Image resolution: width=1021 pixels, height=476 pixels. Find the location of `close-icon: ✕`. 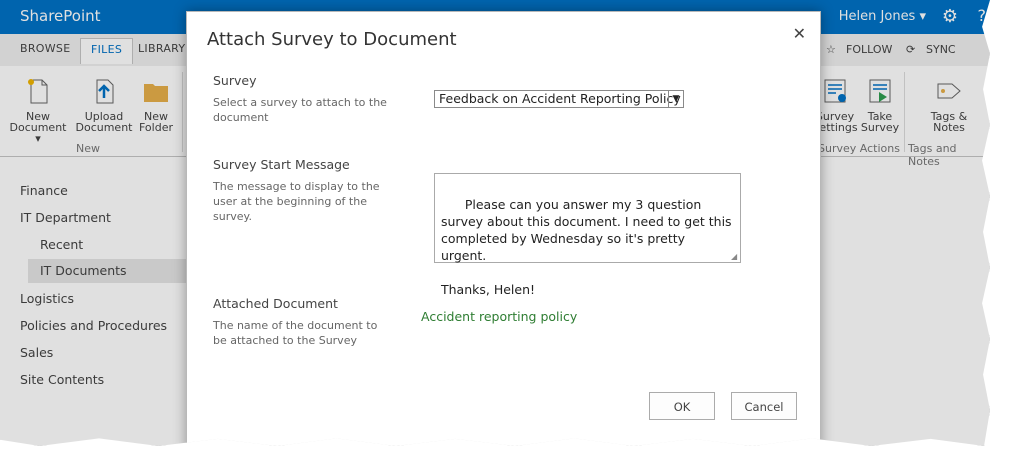

close-icon: ✕ is located at coordinates (799, 33).